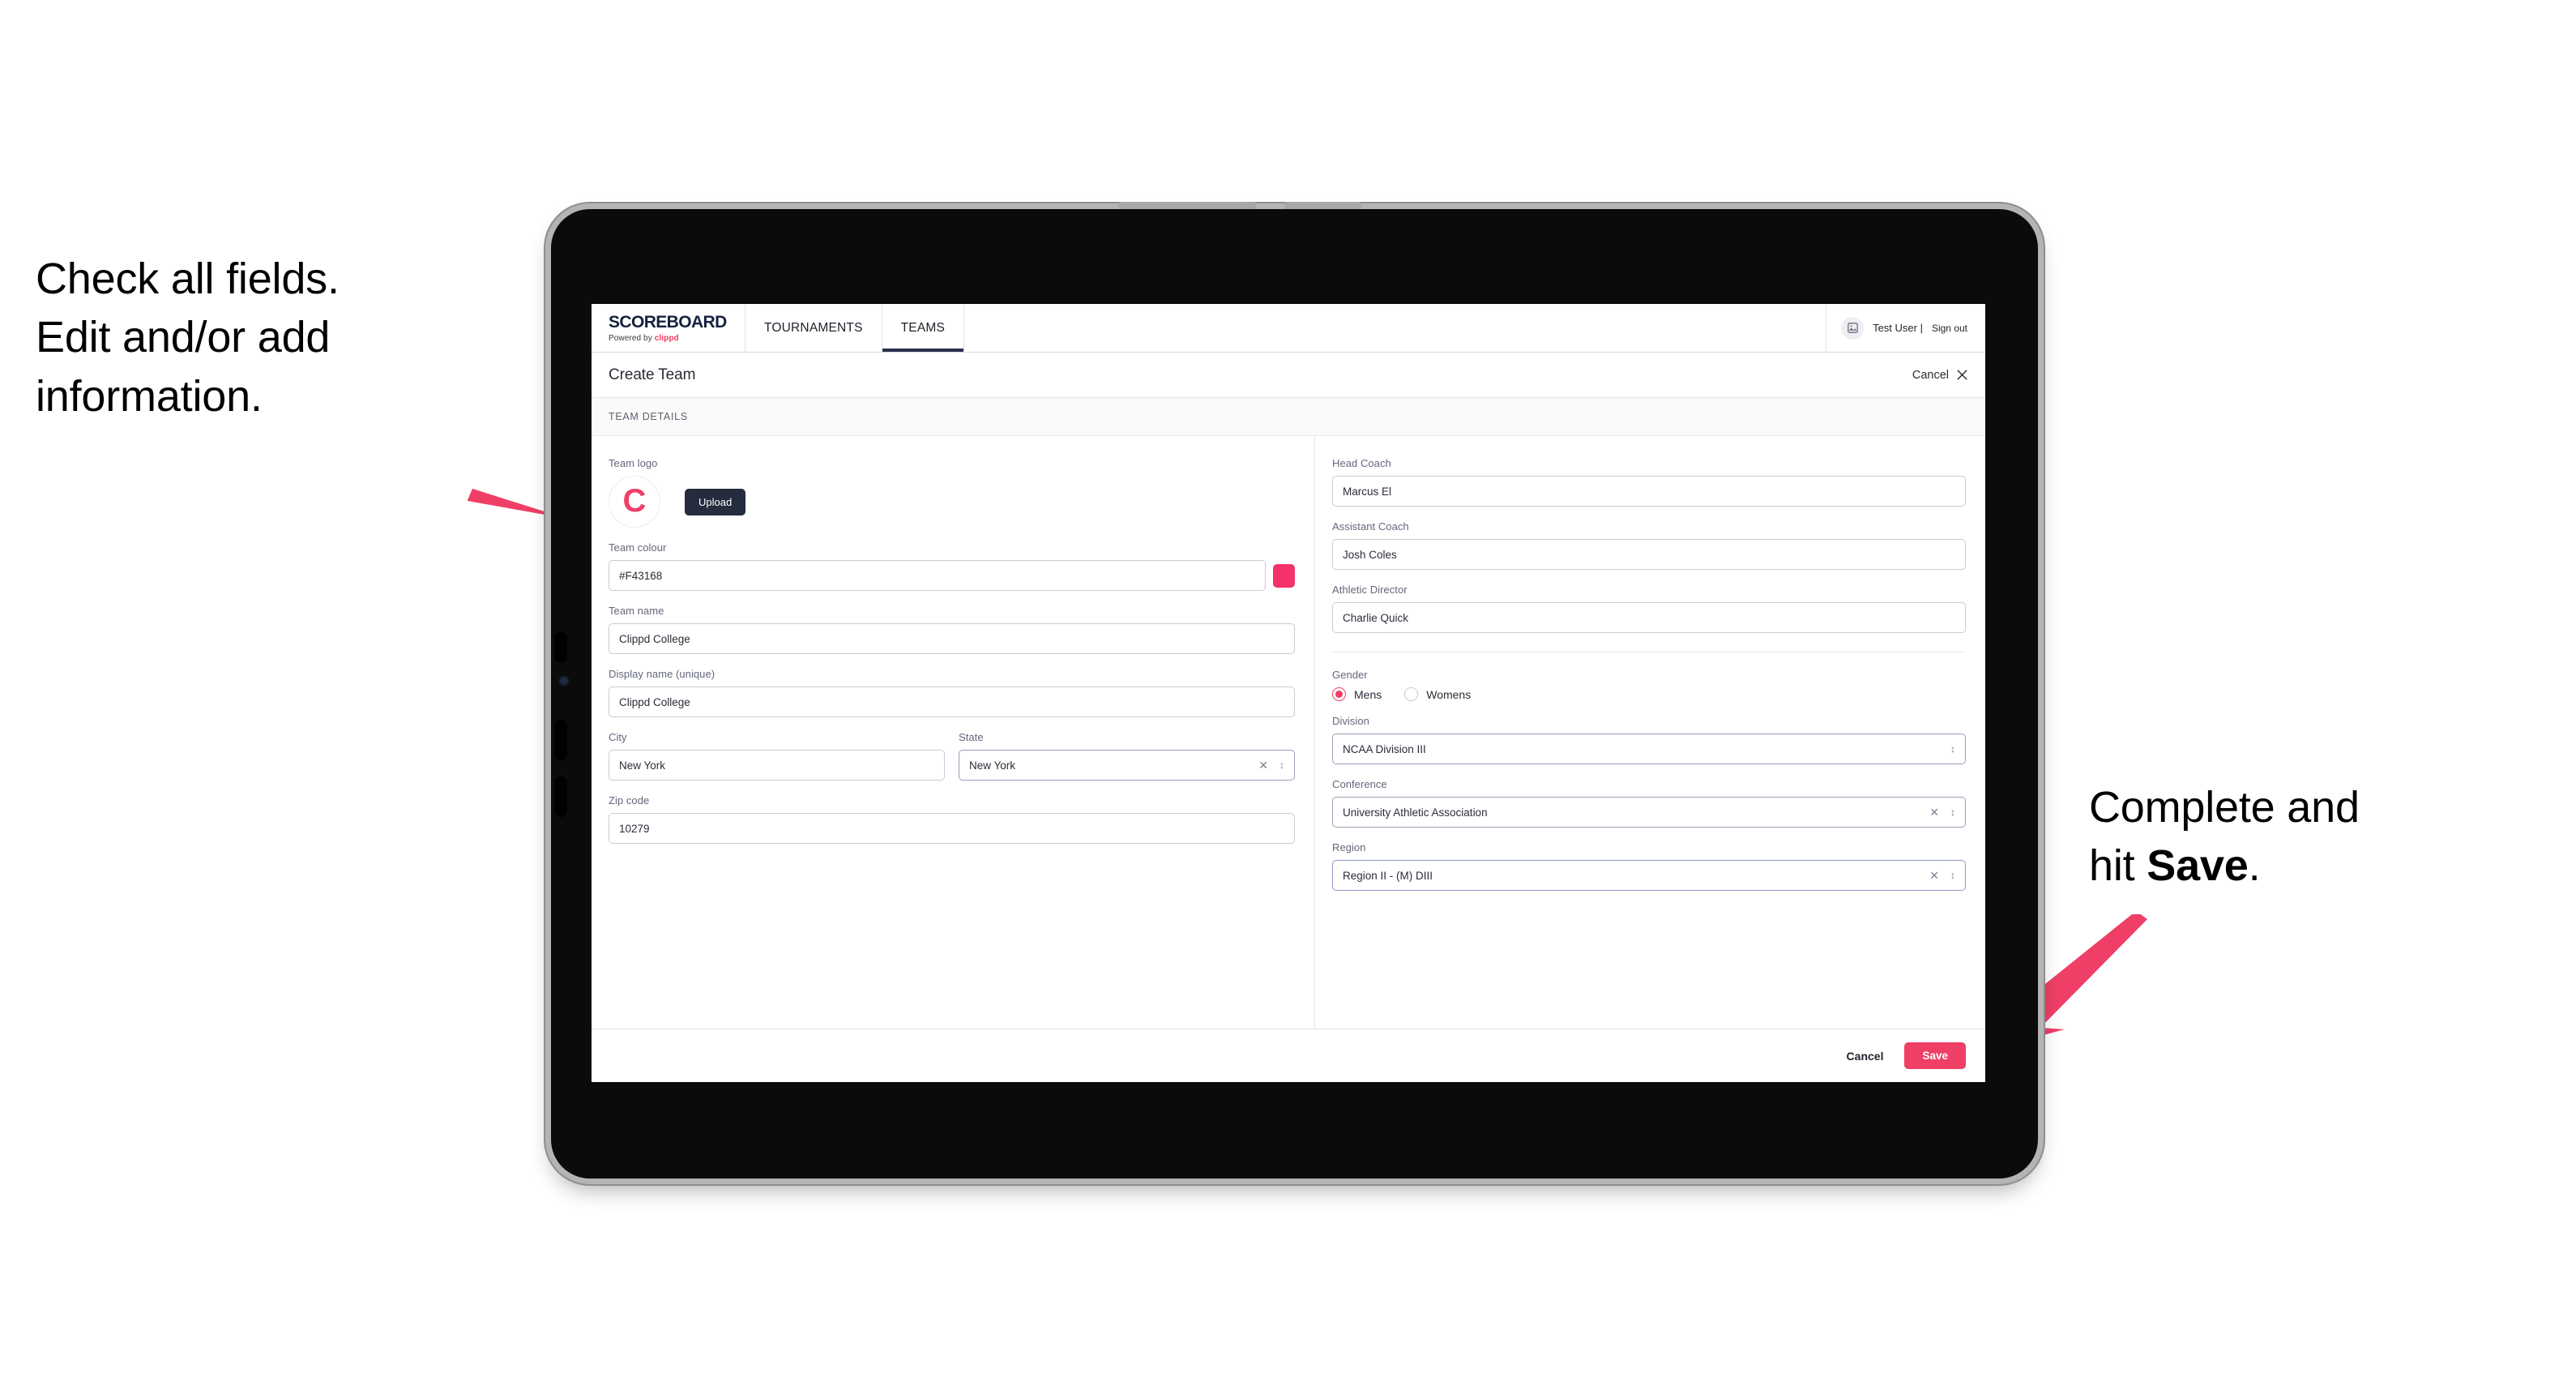 The height and width of the screenshot is (1386, 2576). Describe the element at coordinates (1649, 491) in the screenshot. I see `head-coach-input: Marcus El` at that location.